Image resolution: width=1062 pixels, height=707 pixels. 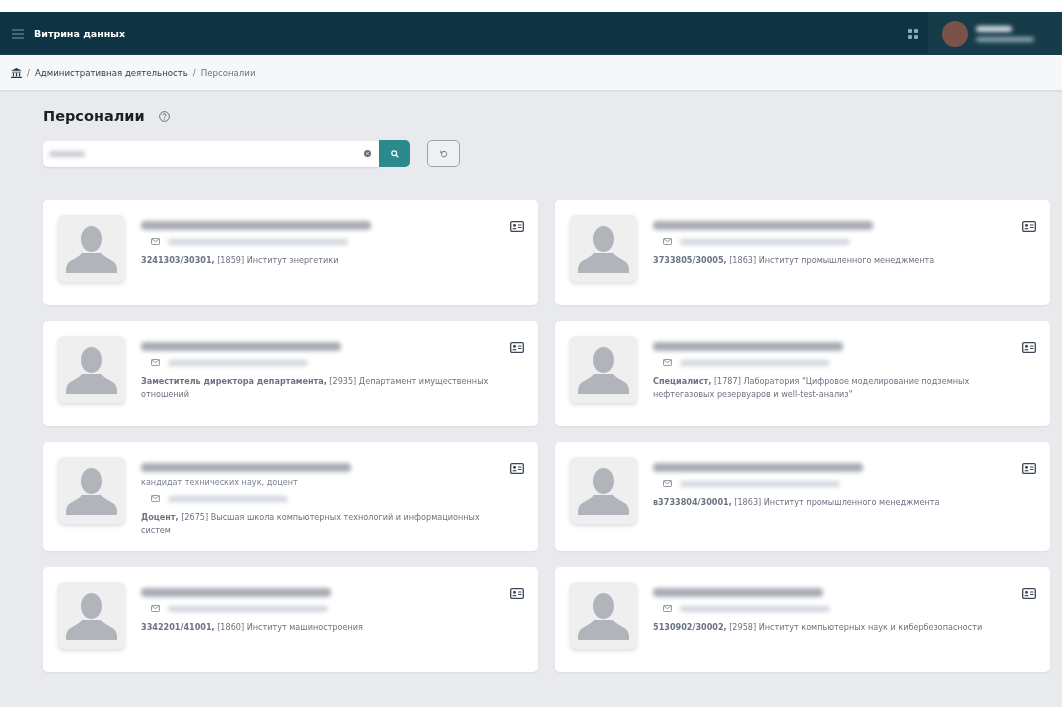 What do you see at coordinates (802, 620) in the screenshot?
I see `person-card: 5130902/30002, [2958] Институт компьютерных наук и кибербезопасности` at bounding box center [802, 620].